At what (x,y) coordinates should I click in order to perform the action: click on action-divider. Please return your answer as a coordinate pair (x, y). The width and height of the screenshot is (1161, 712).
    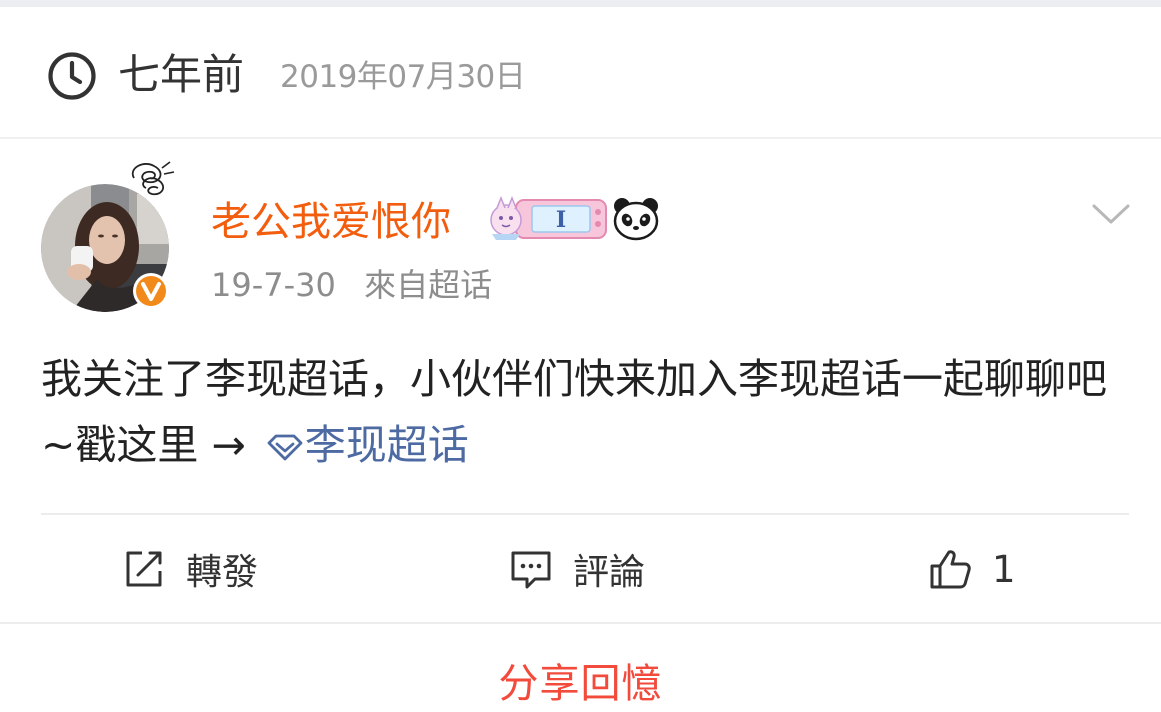
    Looking at the image, I should click on (580, 623).